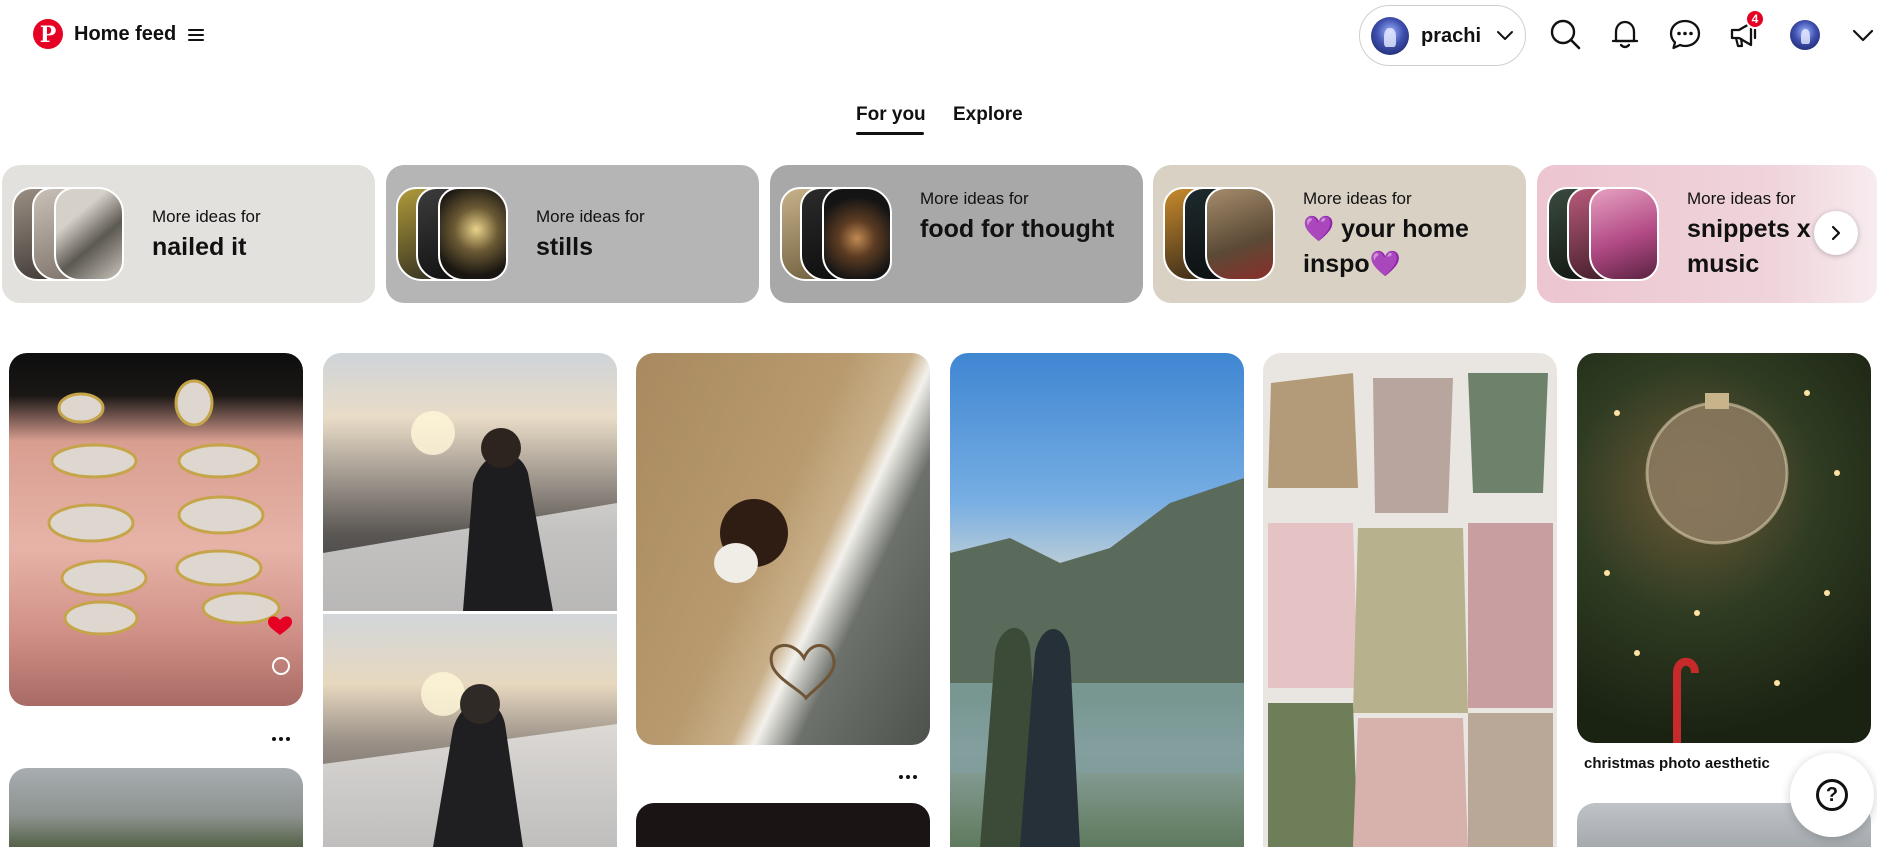 This screenshot has height=847, width=1877. I want to click on idea-title: food for thought, so click(1017, 229).